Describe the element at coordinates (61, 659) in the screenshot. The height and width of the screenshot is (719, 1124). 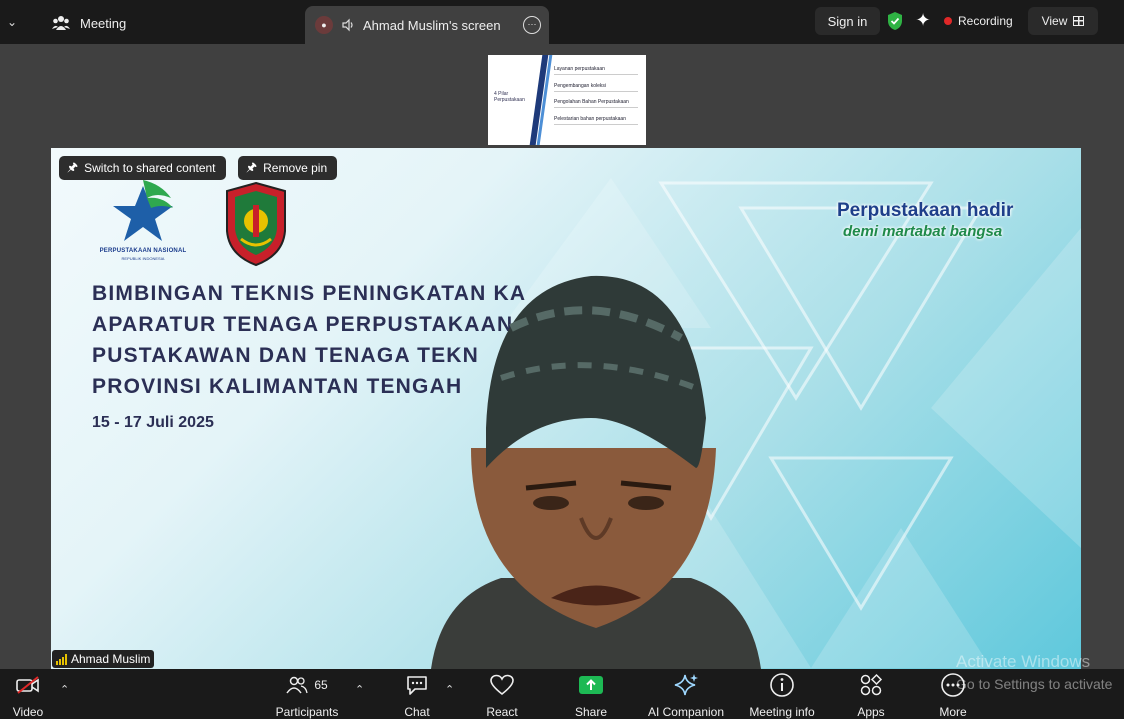
I see `signal-strength-icon` at that location.